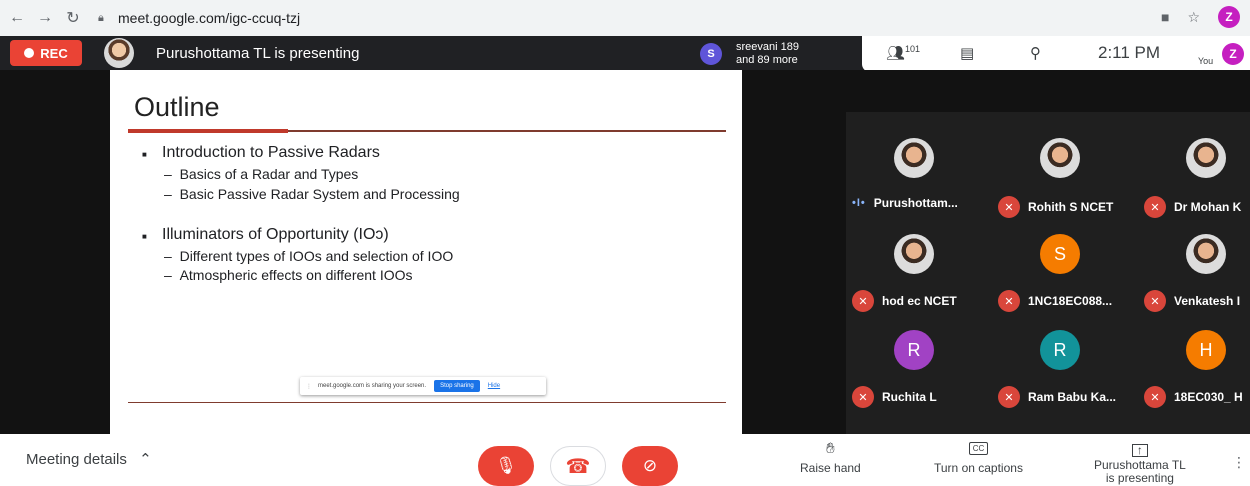 Image resolution: width=1250 pixels, height=486 pixels. I want to click on camera-indicator-icon: ■, so click(1165, 17).